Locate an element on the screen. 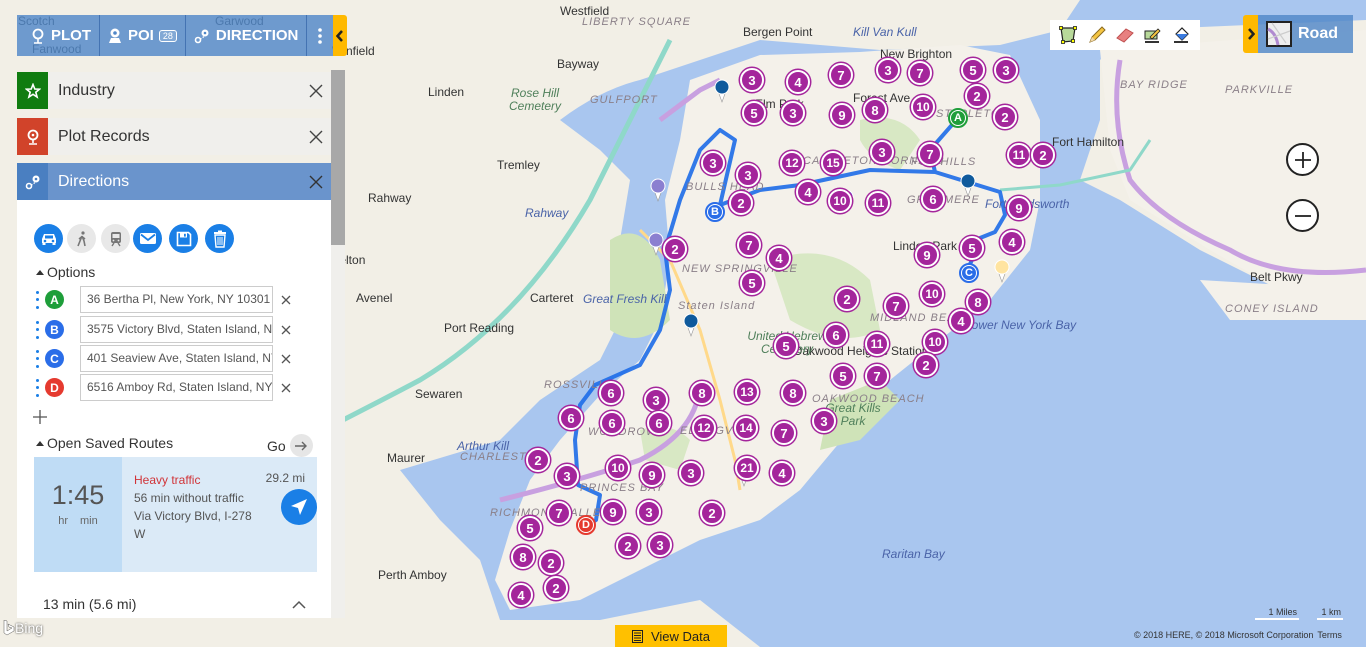 Image resolution: width=1366 pixels, height=647 pixels. remove-waypoint-b-icon is located at coordinates (286, 330).